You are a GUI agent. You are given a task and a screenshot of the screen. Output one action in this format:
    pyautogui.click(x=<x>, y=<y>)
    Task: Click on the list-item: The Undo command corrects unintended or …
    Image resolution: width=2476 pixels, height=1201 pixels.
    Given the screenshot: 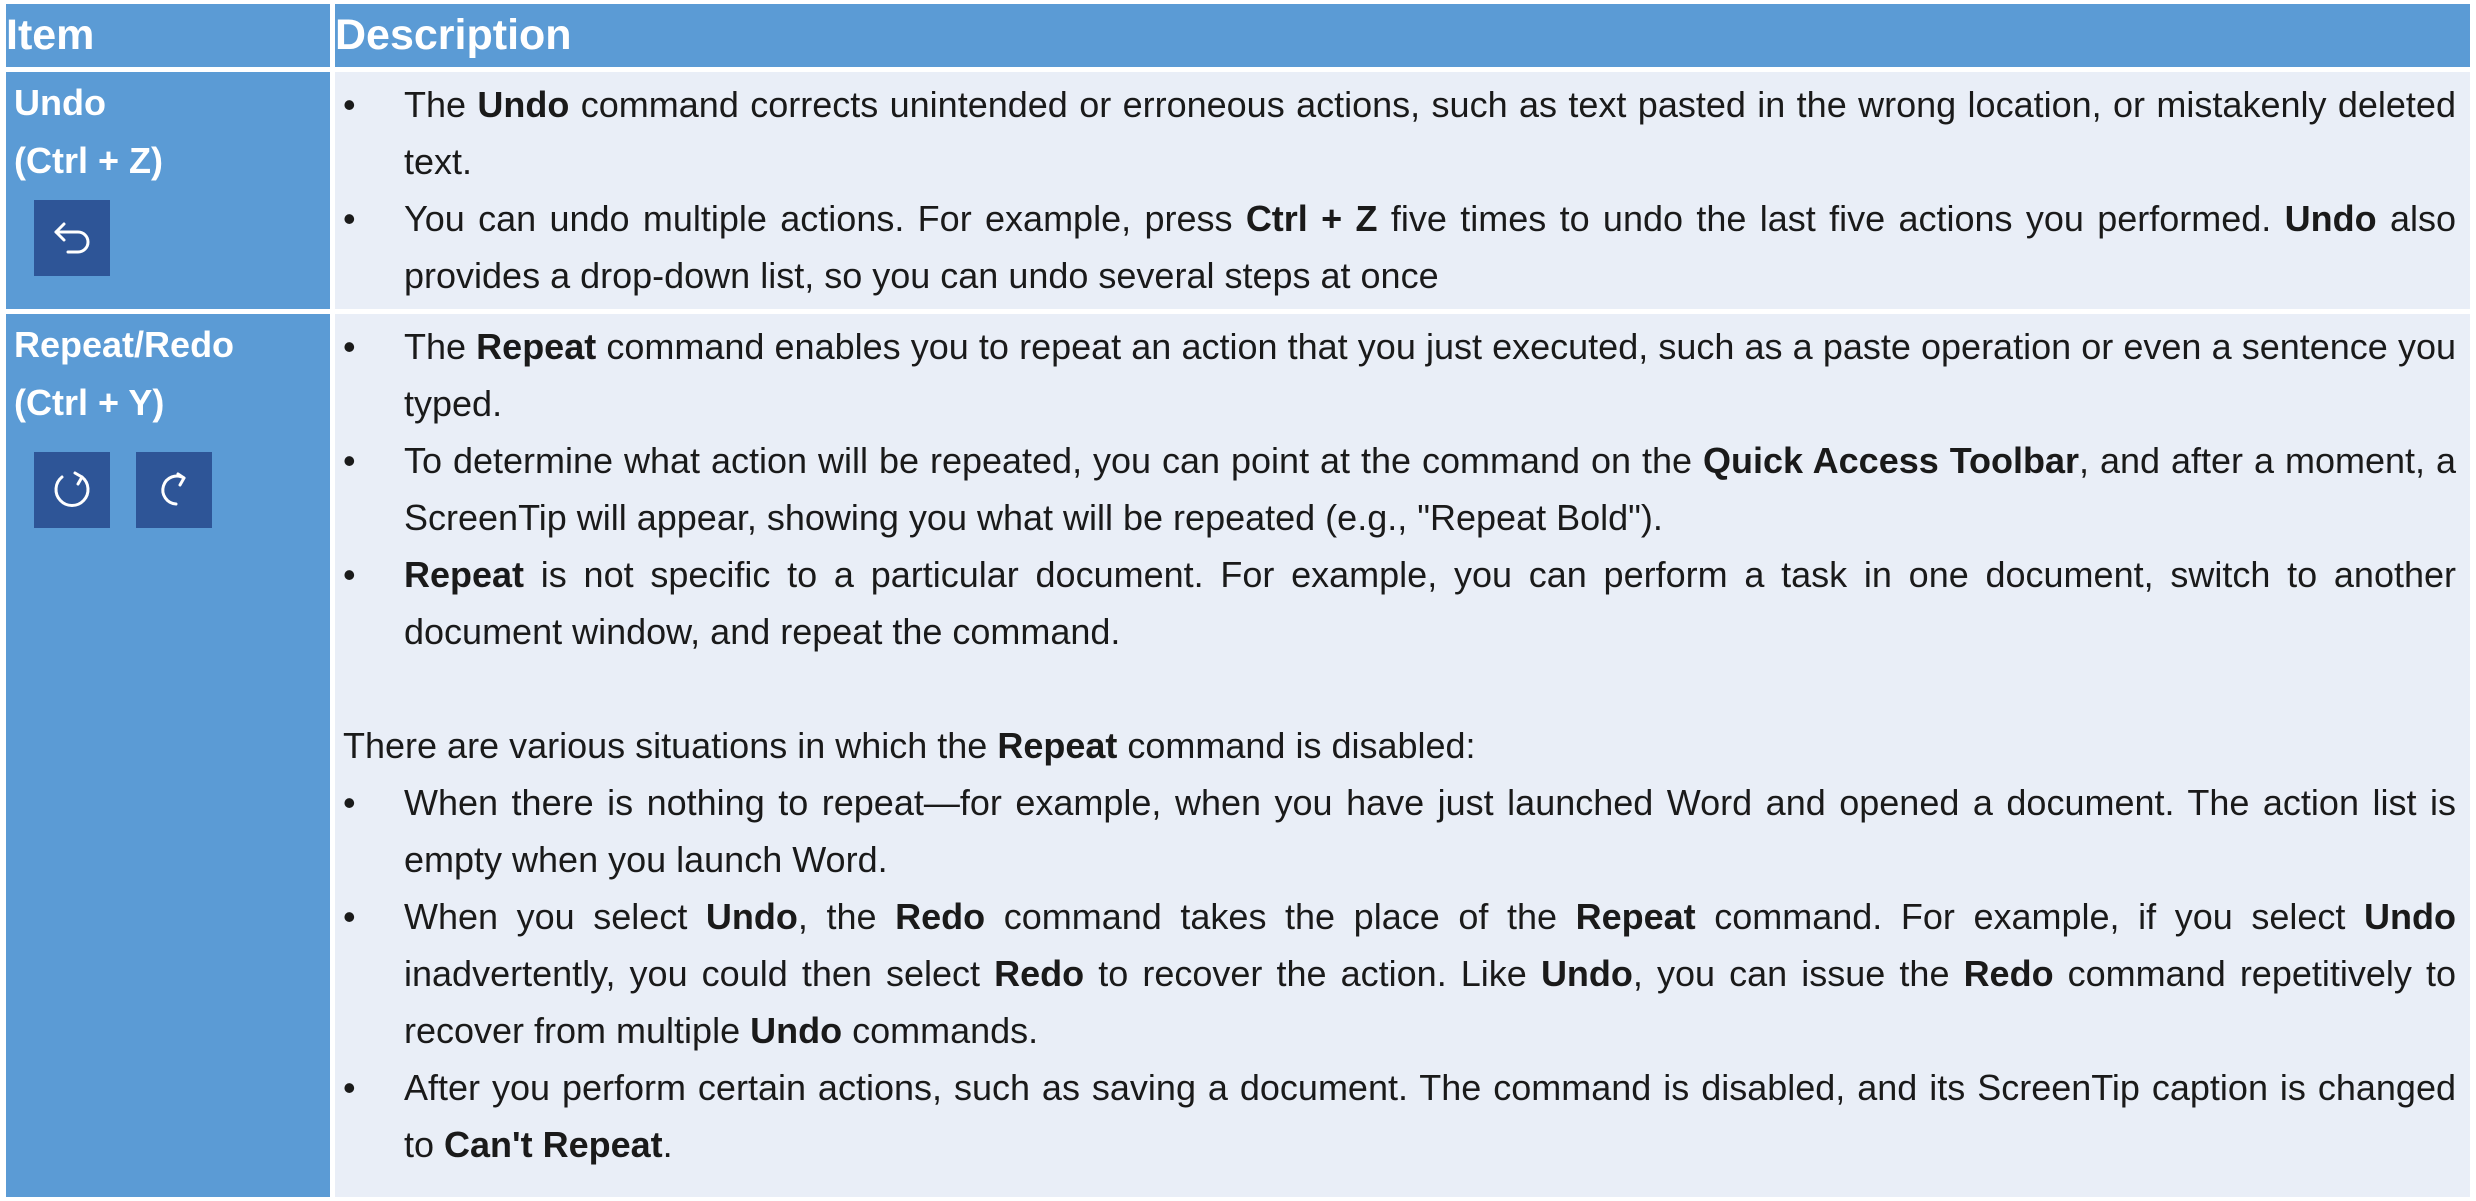 What is the action you would take?
    pyautogui.click(x=1399, y=133)
    